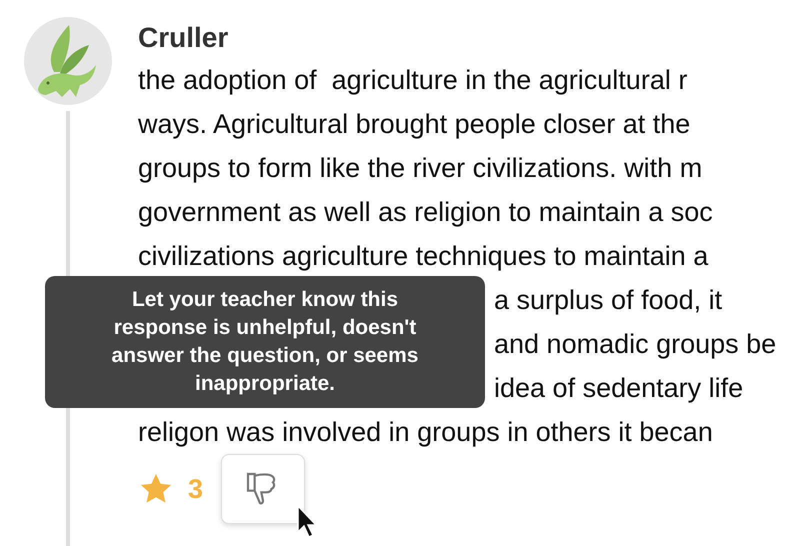 This screenshot has height=546, width=796. Describe the element at coordinates (425, 432) in the screenshot. I see `post-text-line: religon was involved in groups in others it becan` at that location.